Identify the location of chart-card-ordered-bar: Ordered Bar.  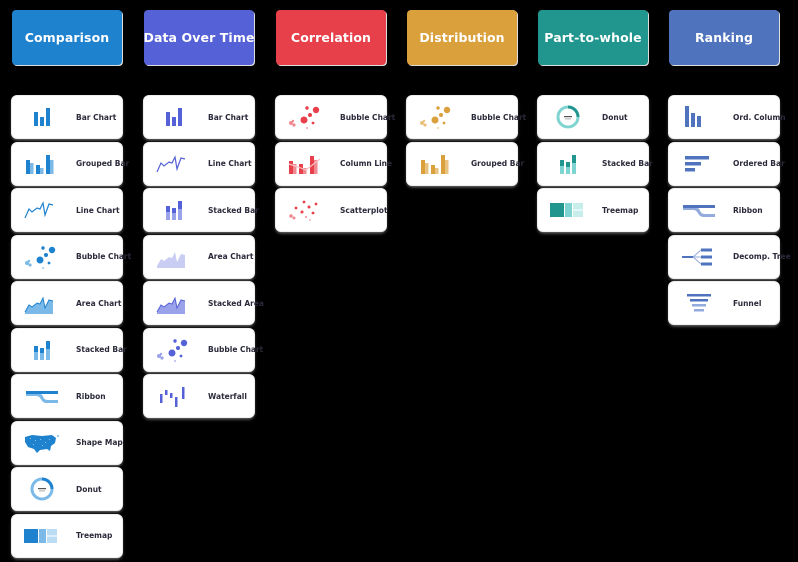
(727, 163).